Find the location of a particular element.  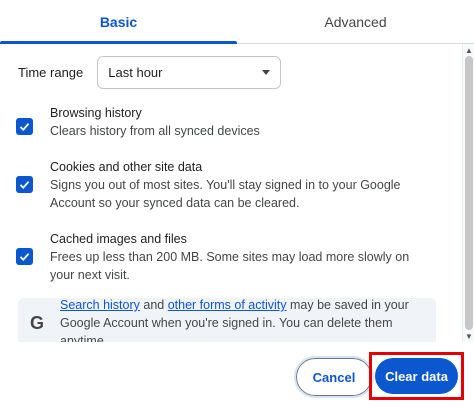

clear-data-button-label: Clear data is located at coordinates (416, 376).